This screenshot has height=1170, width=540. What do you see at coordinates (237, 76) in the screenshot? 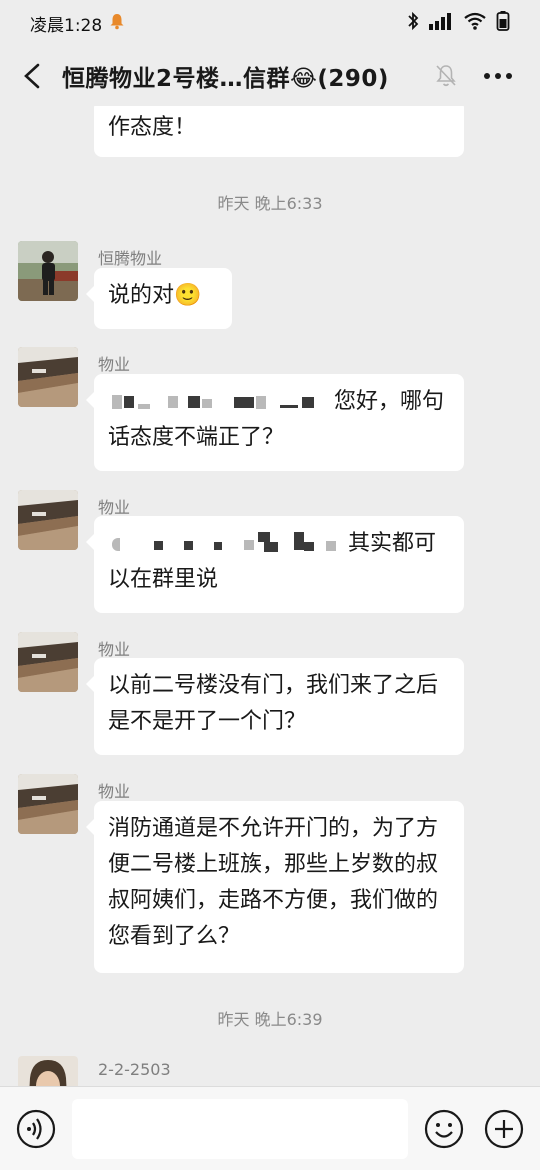
I see `chat-title: 恒腾物业2号楼…信群😂(290)` at bounding box center [237, 76].